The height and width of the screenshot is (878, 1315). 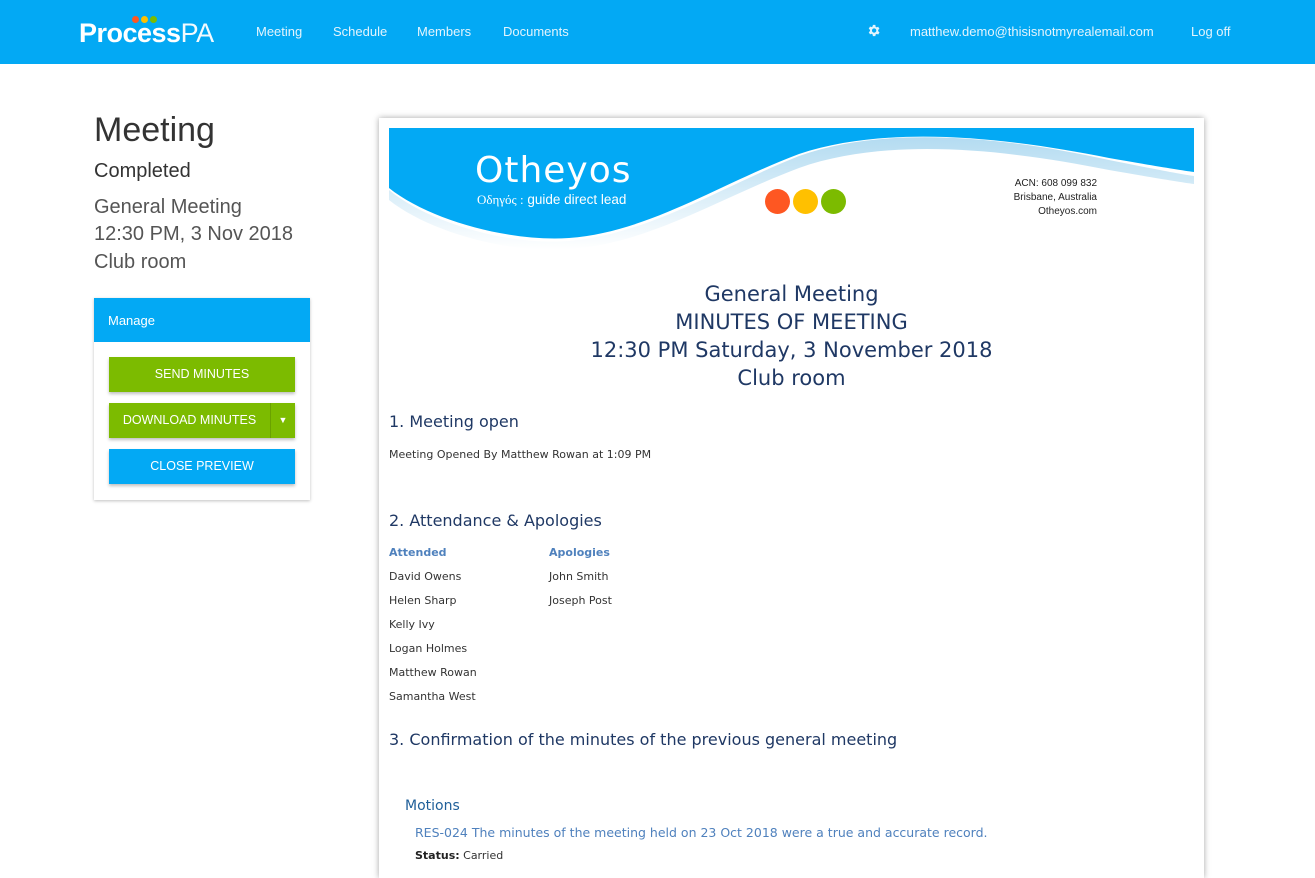 What do you see at coordinates (579, 552) in the screenshot?
I see `apologies-heading: Apologies` at bounding box center [579, 552].